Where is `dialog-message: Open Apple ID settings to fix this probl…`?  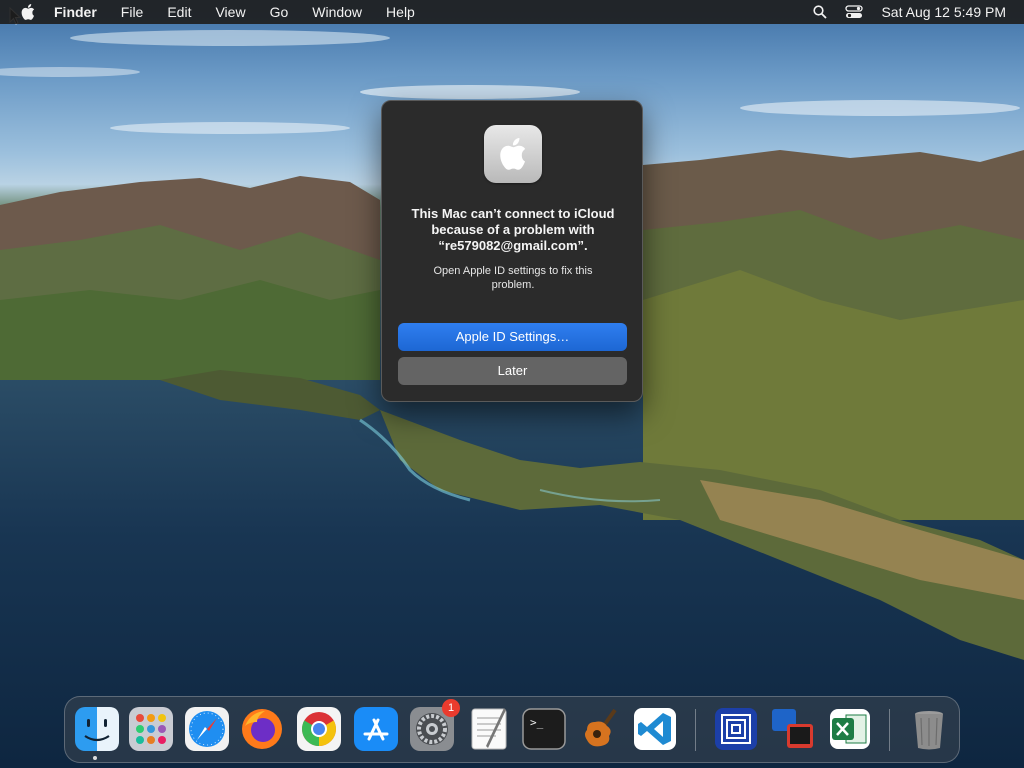 dialog-message: Open Apple ID settings to fix this probl… is located at coordinates (513, 278).